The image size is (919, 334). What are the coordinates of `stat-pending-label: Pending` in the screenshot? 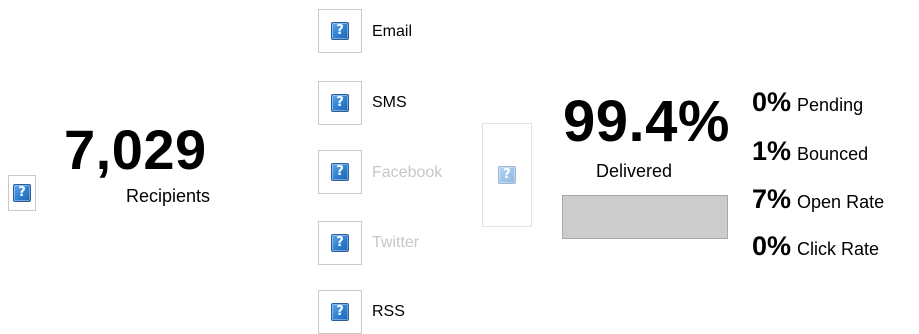 It's located at (830, 105).